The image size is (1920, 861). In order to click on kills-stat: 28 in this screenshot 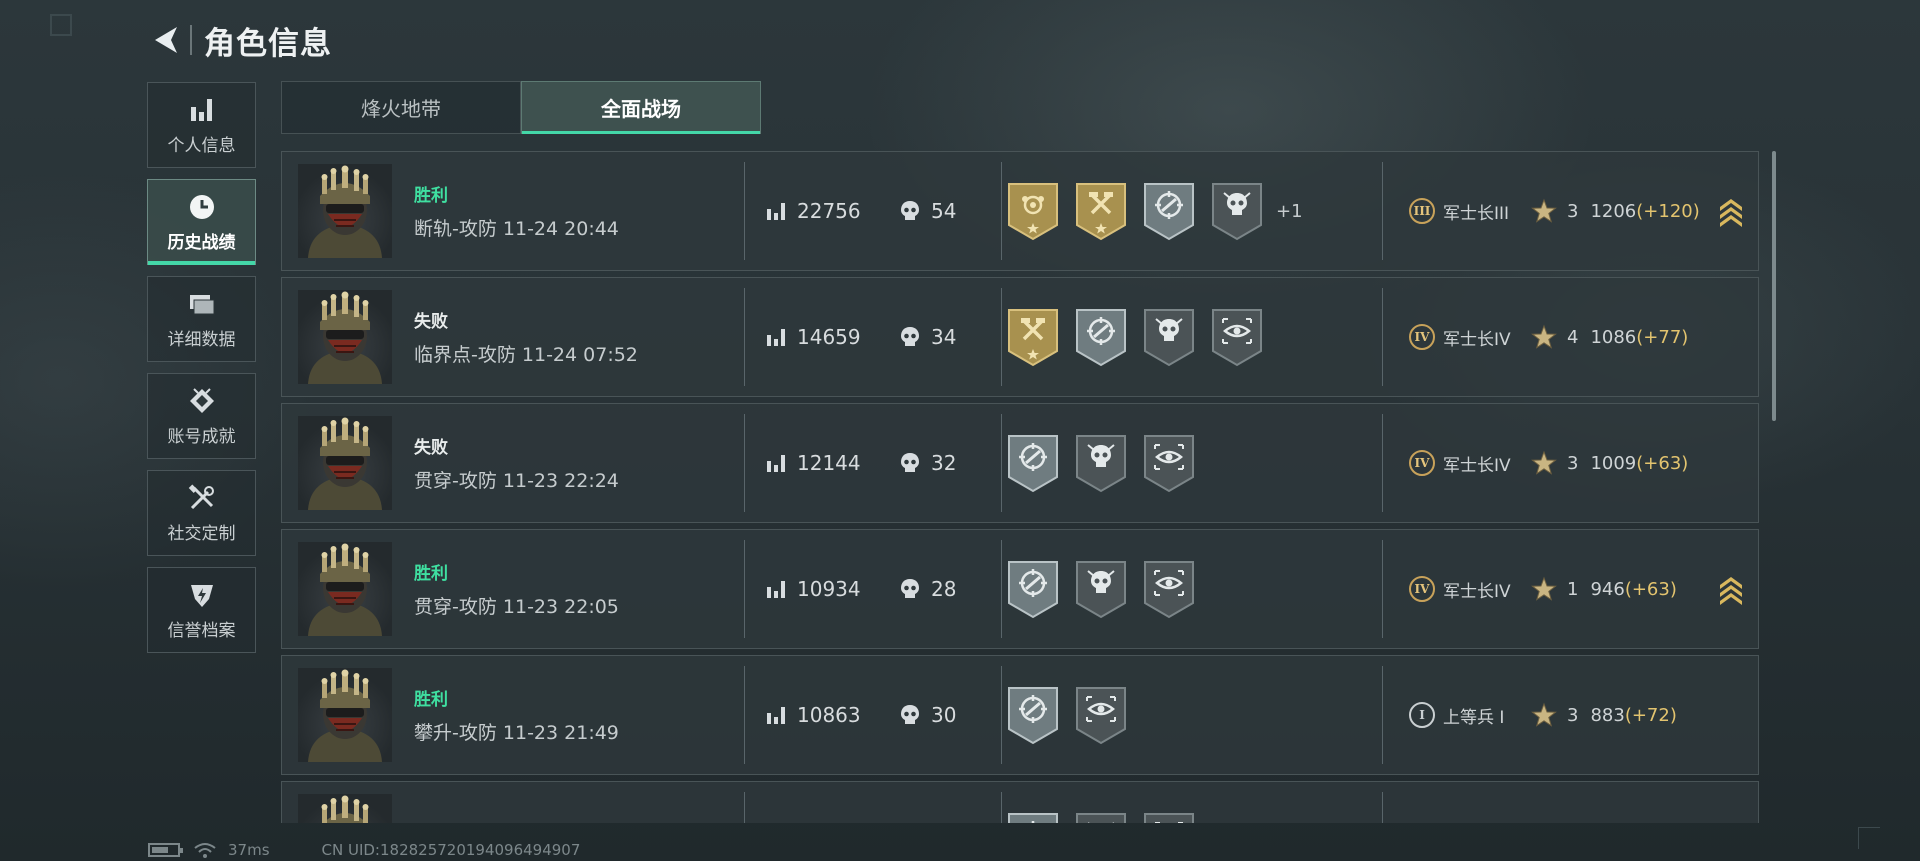, I will do `click(927, 589)`.